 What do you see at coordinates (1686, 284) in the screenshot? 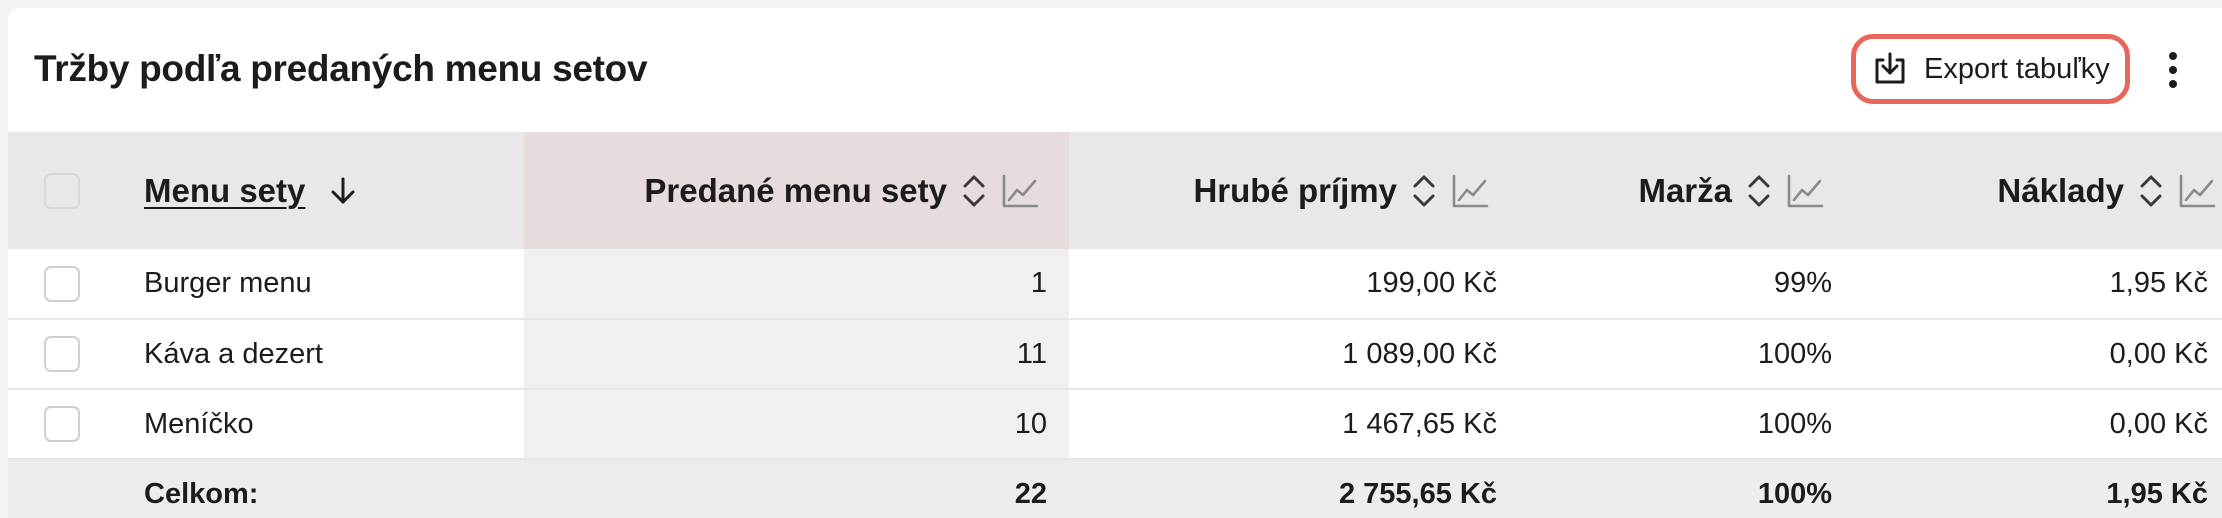
I see `cell-margin: 99%` at bounding box center [1686, 284].